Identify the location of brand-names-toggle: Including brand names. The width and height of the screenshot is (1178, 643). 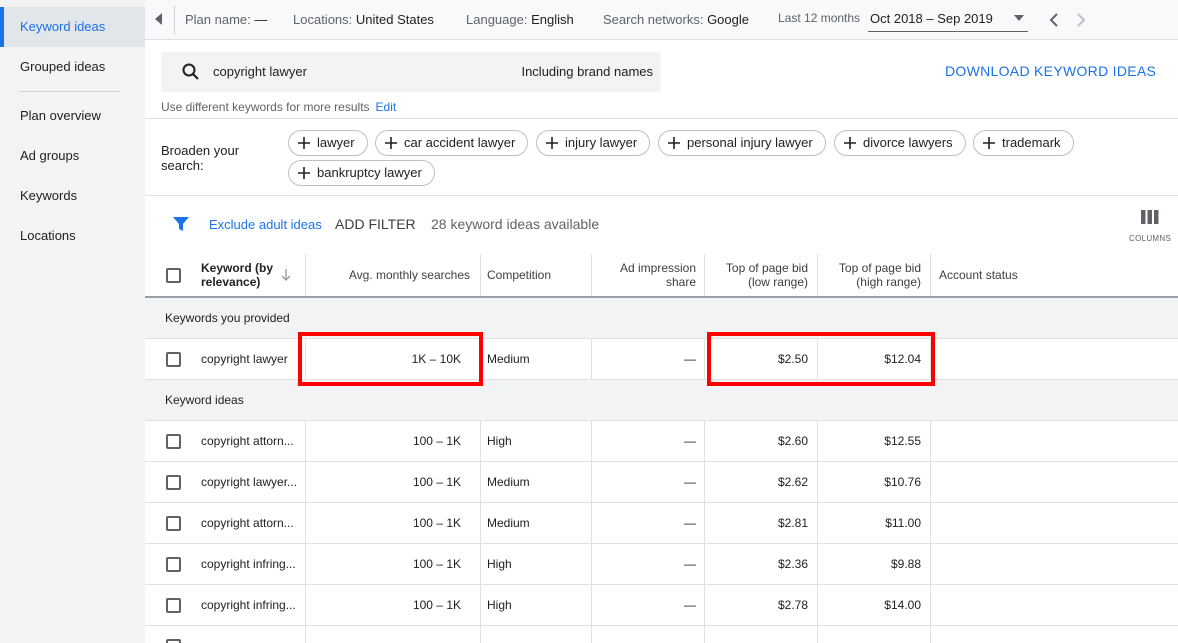
(587, 71).